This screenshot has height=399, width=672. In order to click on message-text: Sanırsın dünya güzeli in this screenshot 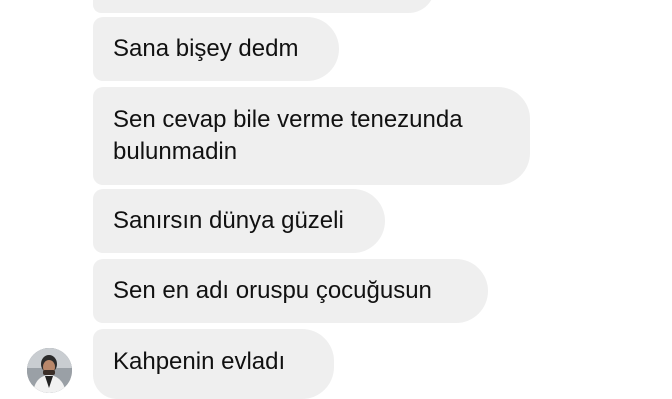, I will do `click(228, 220)`.